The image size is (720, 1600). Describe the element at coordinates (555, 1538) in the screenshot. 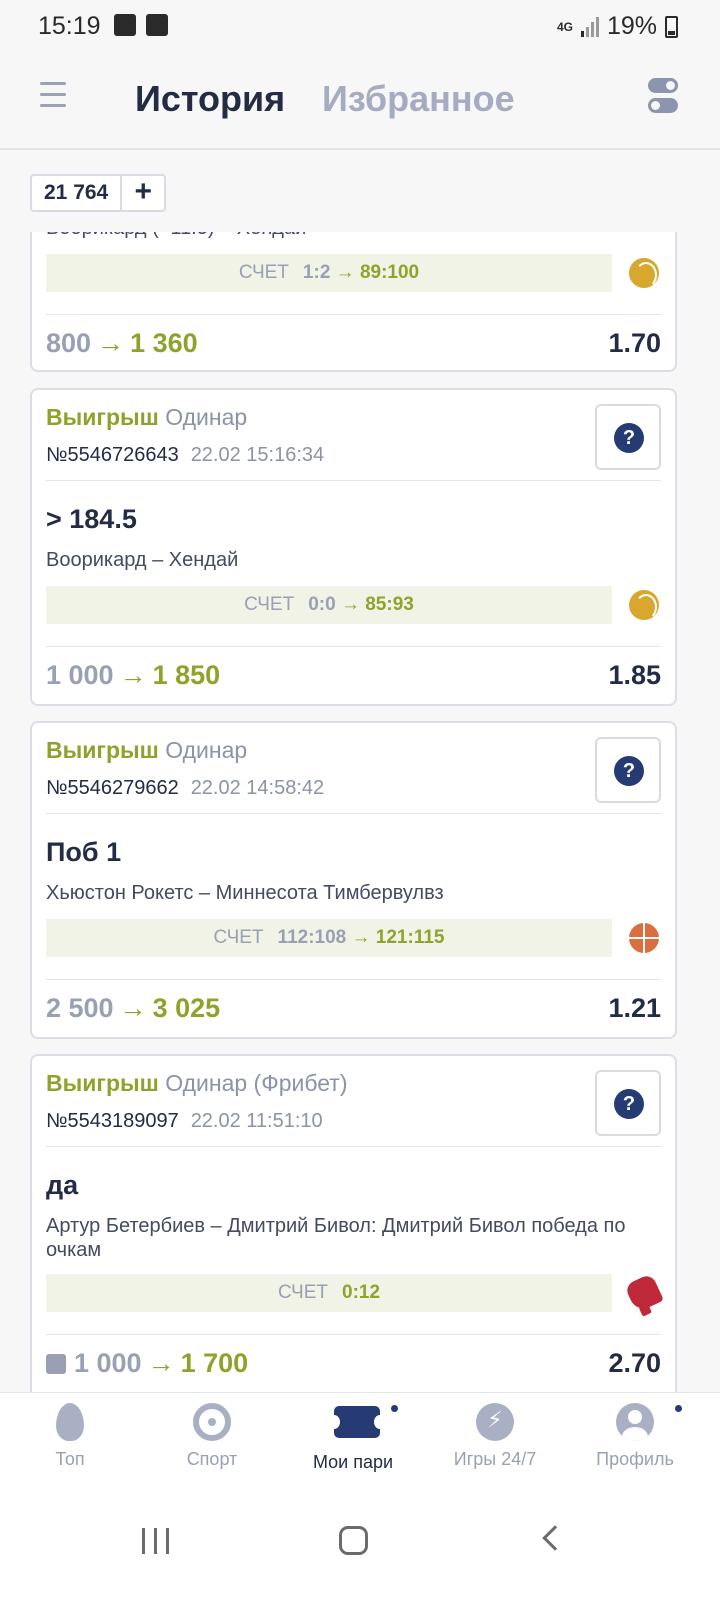

I see `back-button` at that location.